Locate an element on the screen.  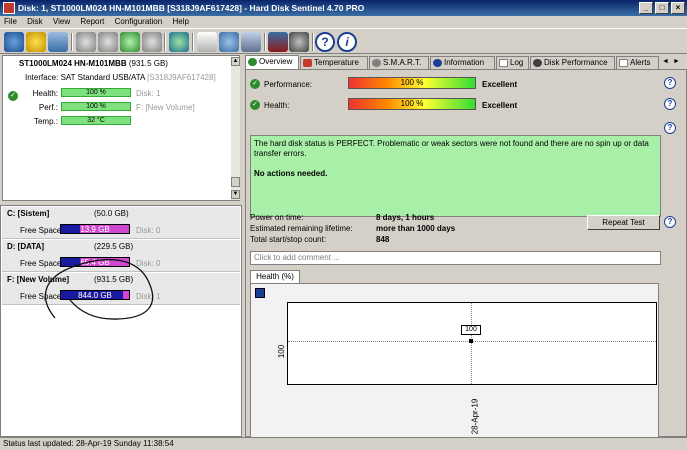
tab-alerts: Alerts is located at coordinates (637, 62).